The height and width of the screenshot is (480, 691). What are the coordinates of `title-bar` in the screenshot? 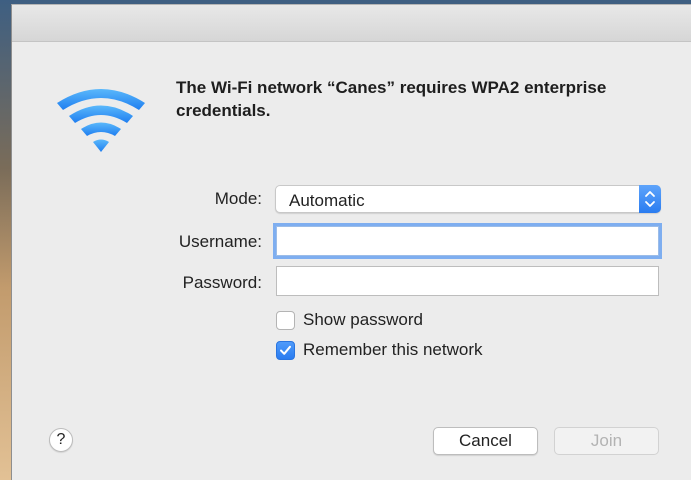 It's located at (351, 23).